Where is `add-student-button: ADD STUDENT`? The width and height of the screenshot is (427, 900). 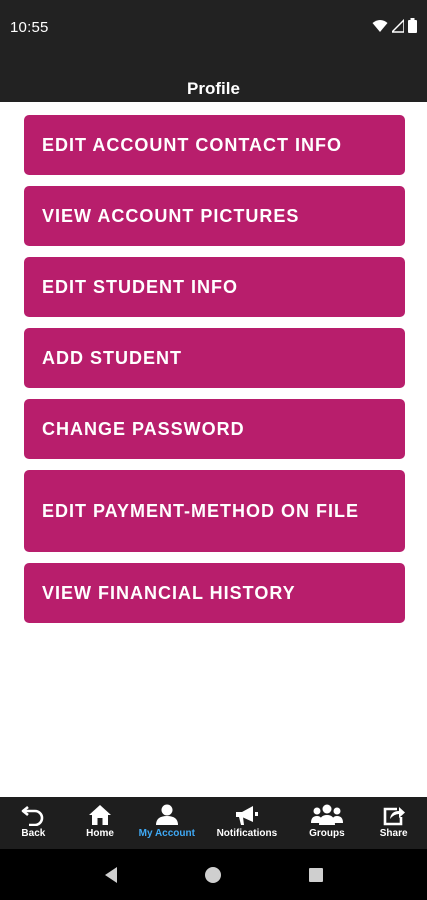 add-student-button: ADD STUDENT is located at coordinates (214, 358).